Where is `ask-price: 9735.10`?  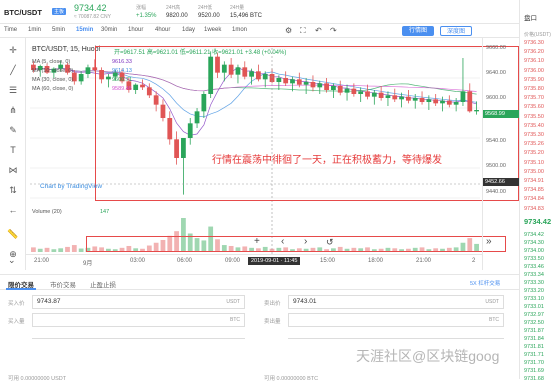 ask-price: 9735.10 is located at coordinates (534, 163).